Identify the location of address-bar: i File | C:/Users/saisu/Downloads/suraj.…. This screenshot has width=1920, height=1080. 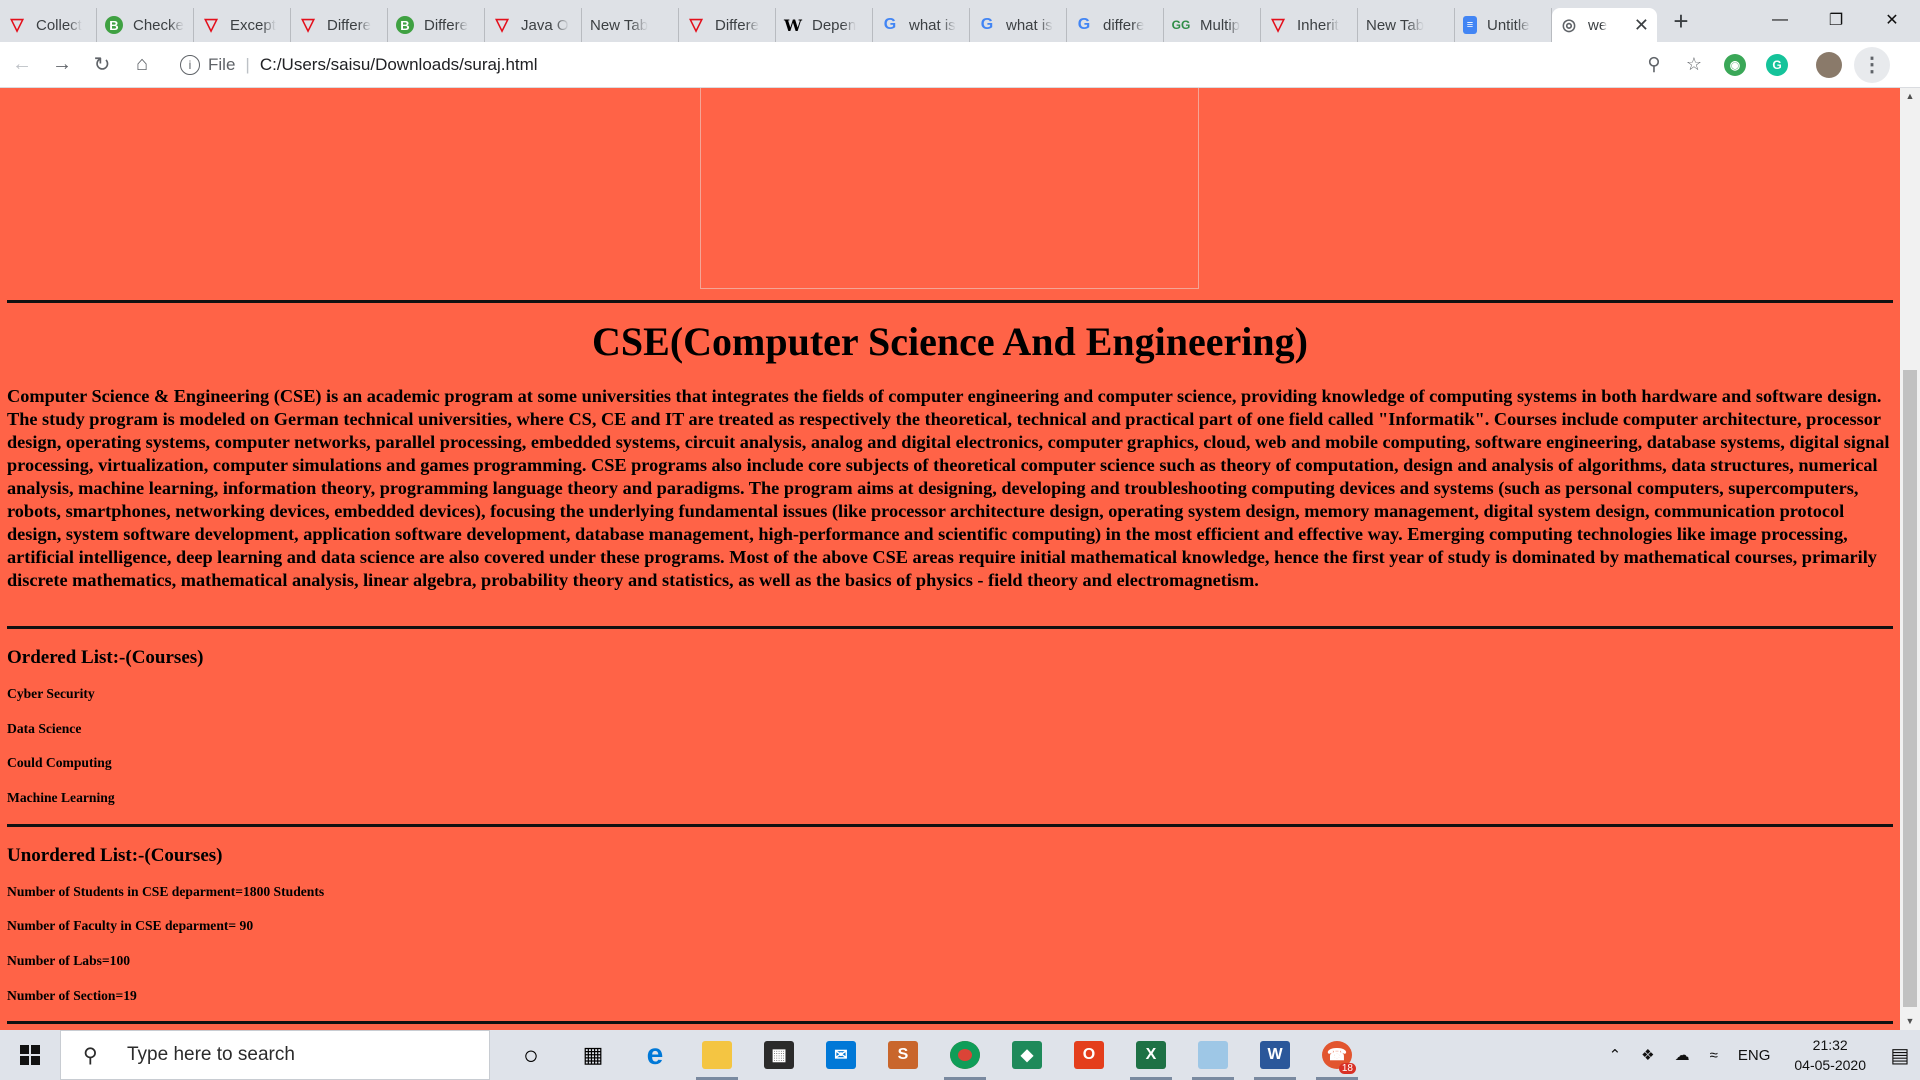
(944, 64).